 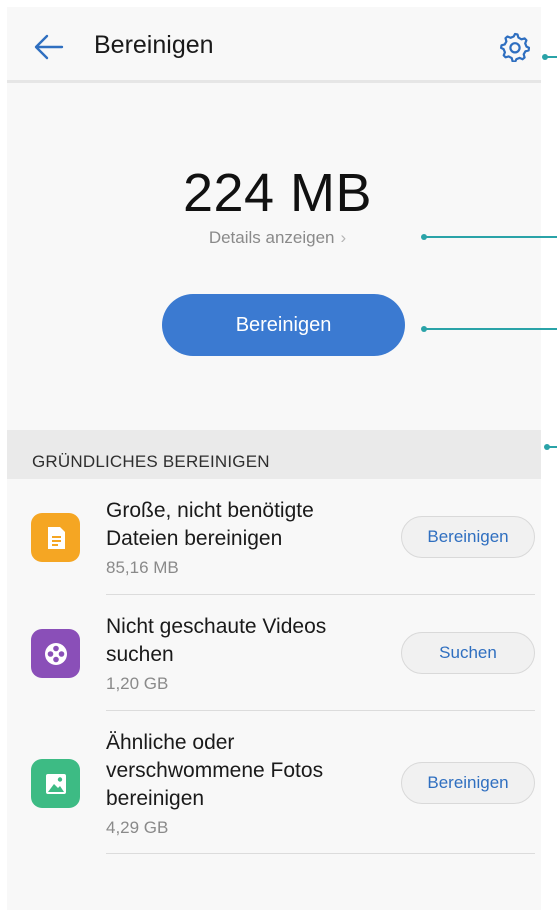 I want to click on item-title-line: verschwommene Fotos, so click(x=215, y=770).